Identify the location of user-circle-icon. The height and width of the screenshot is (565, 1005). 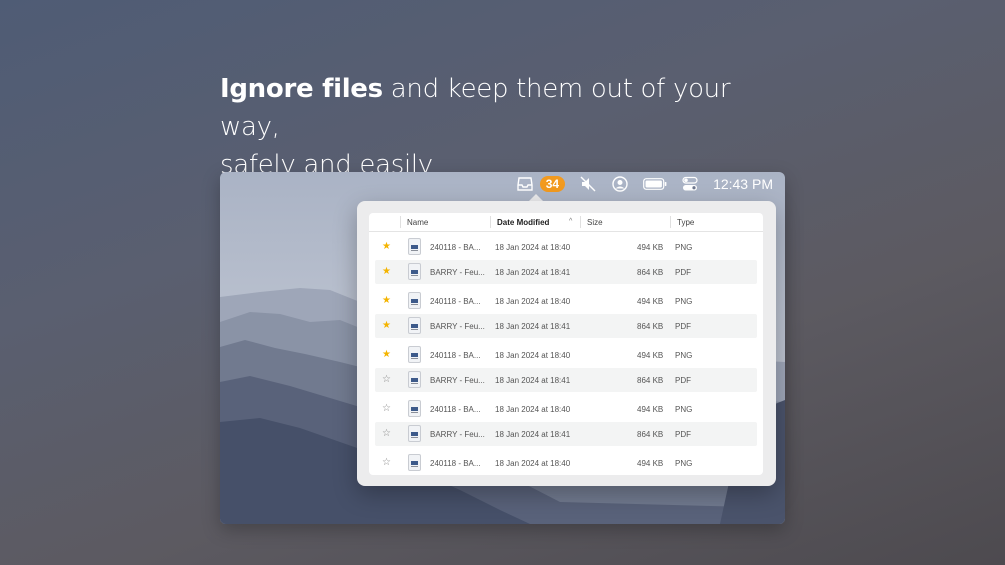
(620, 184).